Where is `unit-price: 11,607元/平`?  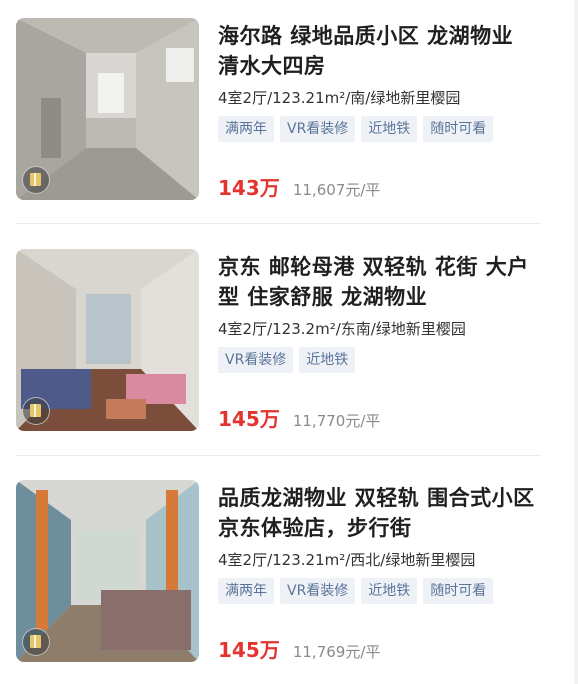
unit-price: 11,607元/平 is located at coordinates (336, 190).